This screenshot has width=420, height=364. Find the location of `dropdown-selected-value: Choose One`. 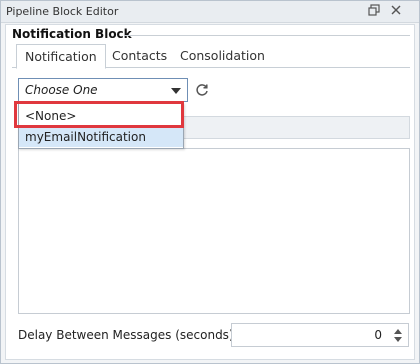

dropdown-selected-value: Choose One is located at coordinates (61, 90).